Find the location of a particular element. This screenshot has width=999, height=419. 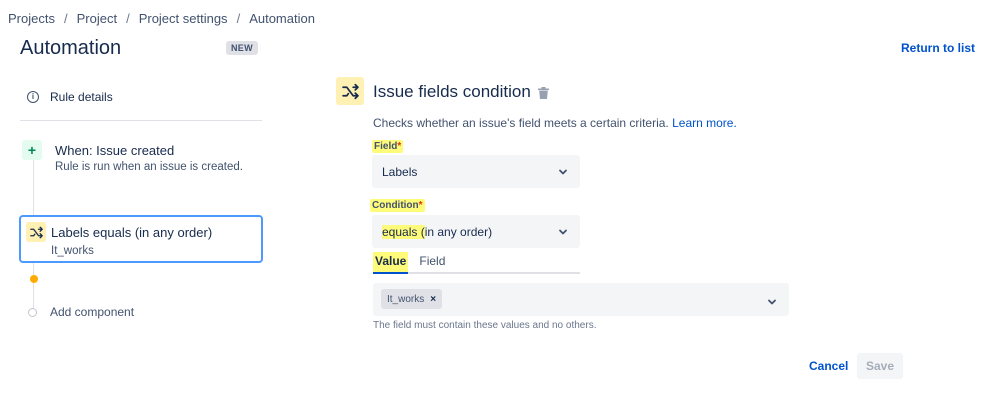

add-component-item: Add component is located at coordinates (81, 312).